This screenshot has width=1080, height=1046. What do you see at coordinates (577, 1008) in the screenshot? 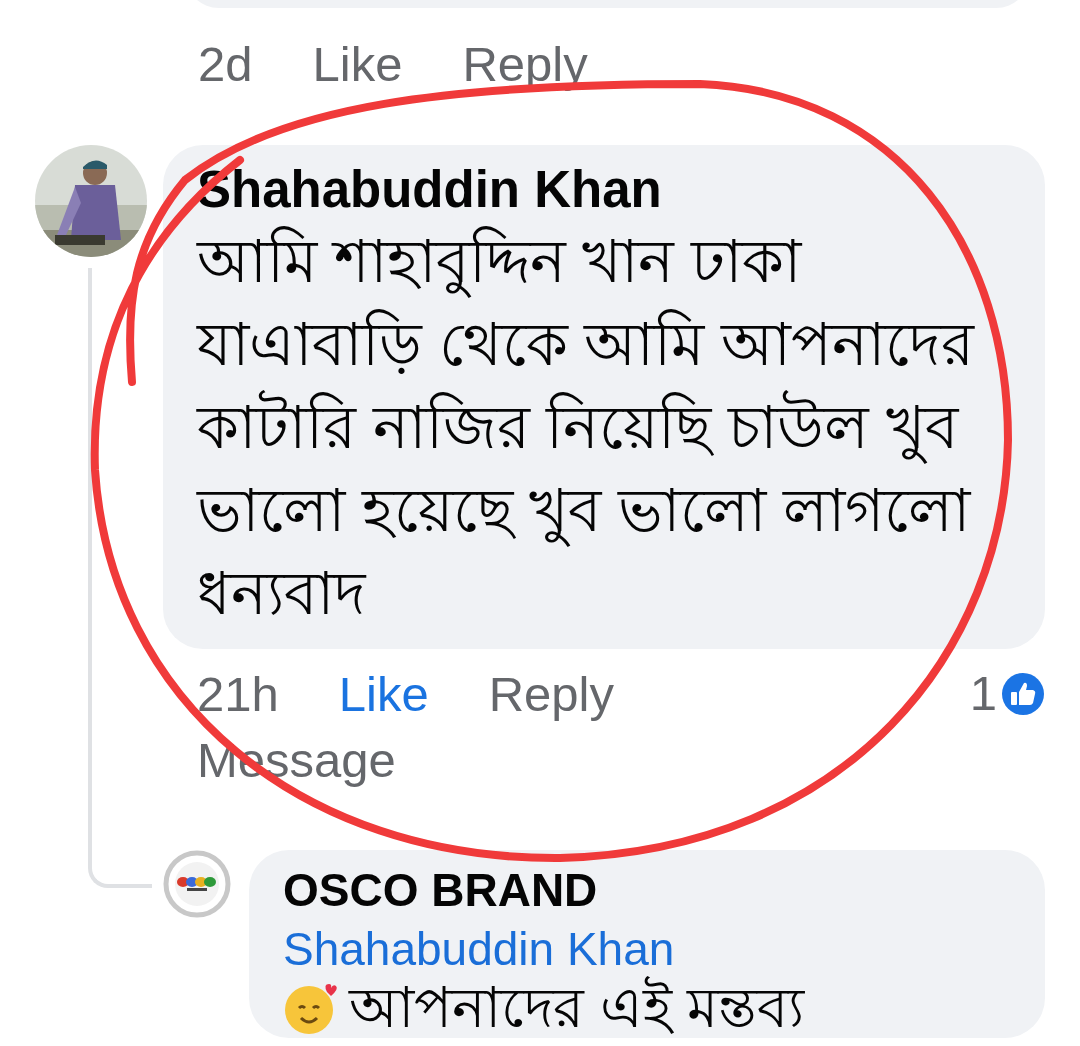
I see `comment-text: আপনাদের এই মন্তব্য` at bounding box center [577, 1008].